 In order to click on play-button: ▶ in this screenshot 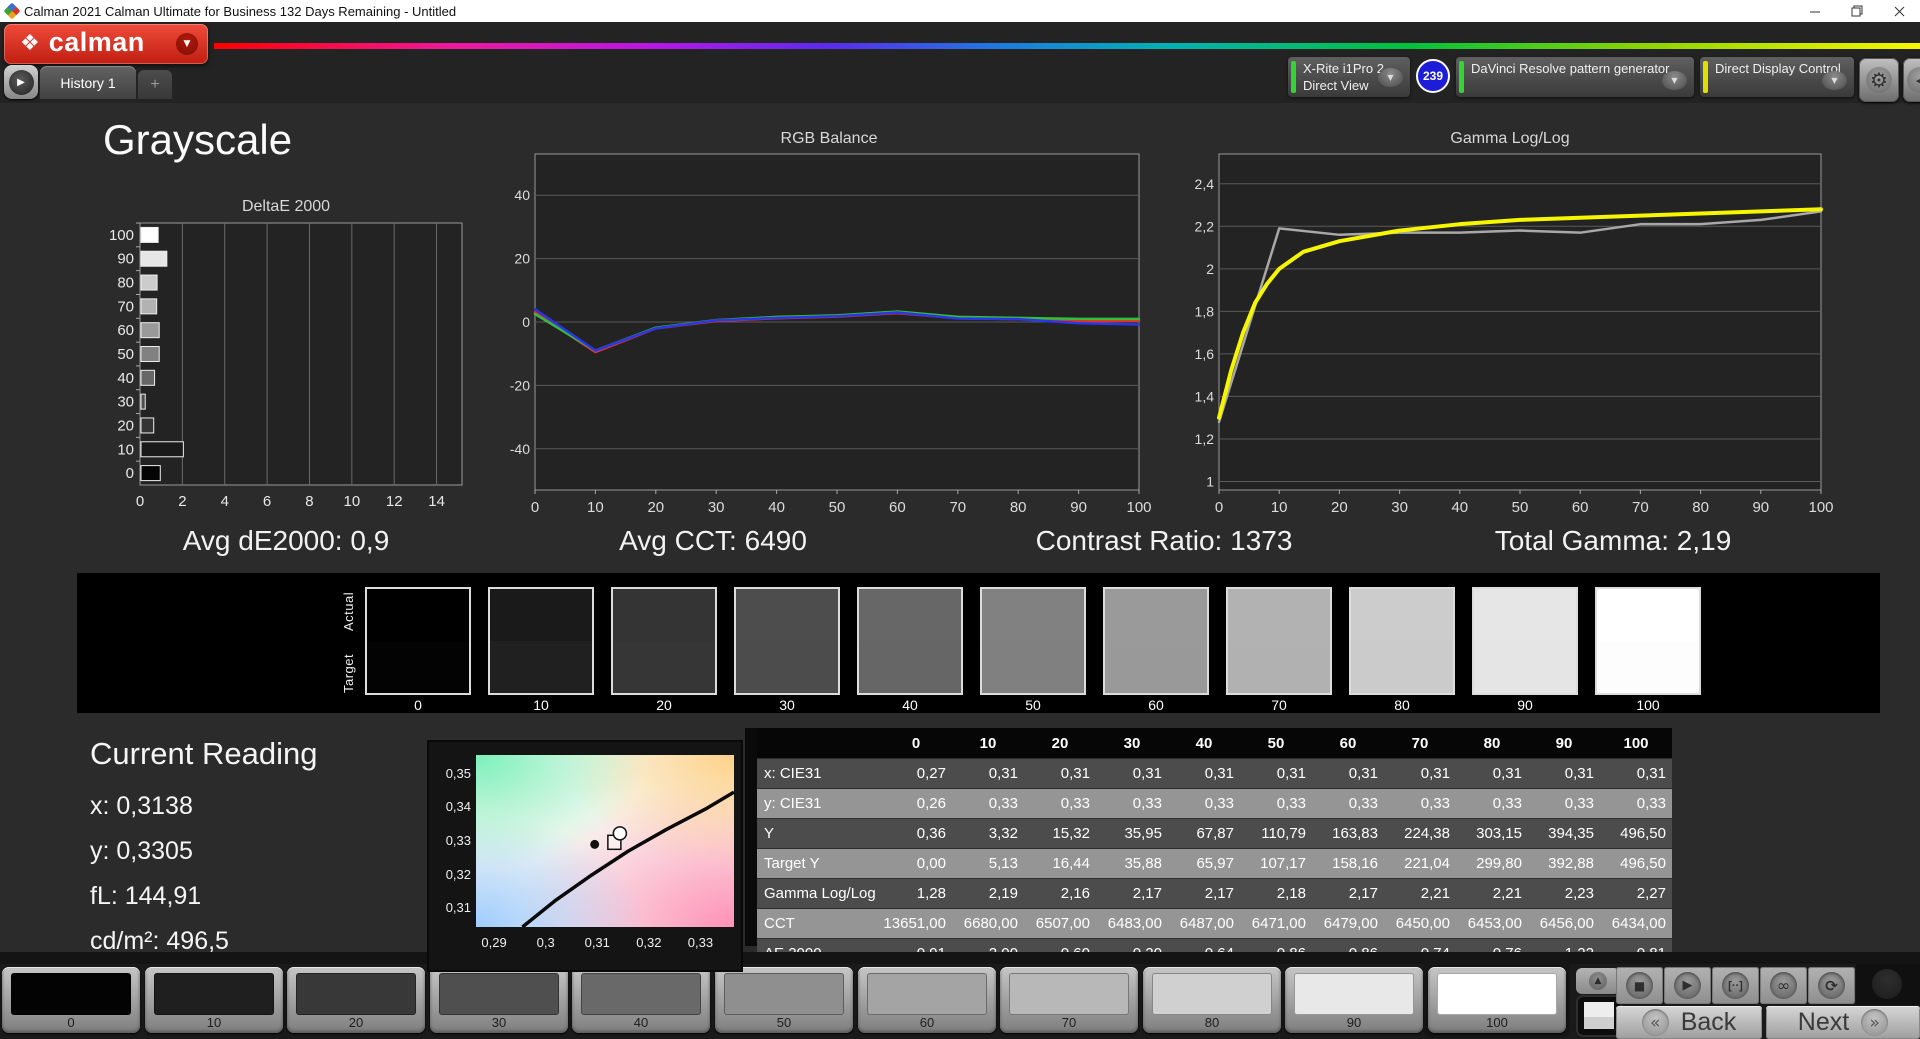, I will do `click(1687, 985)`.